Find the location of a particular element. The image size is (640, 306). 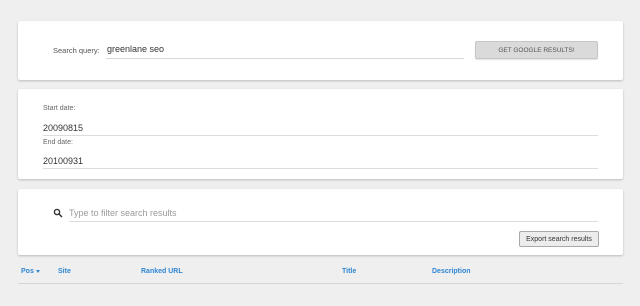

filter-results-input is located at coordinates (333, 213).